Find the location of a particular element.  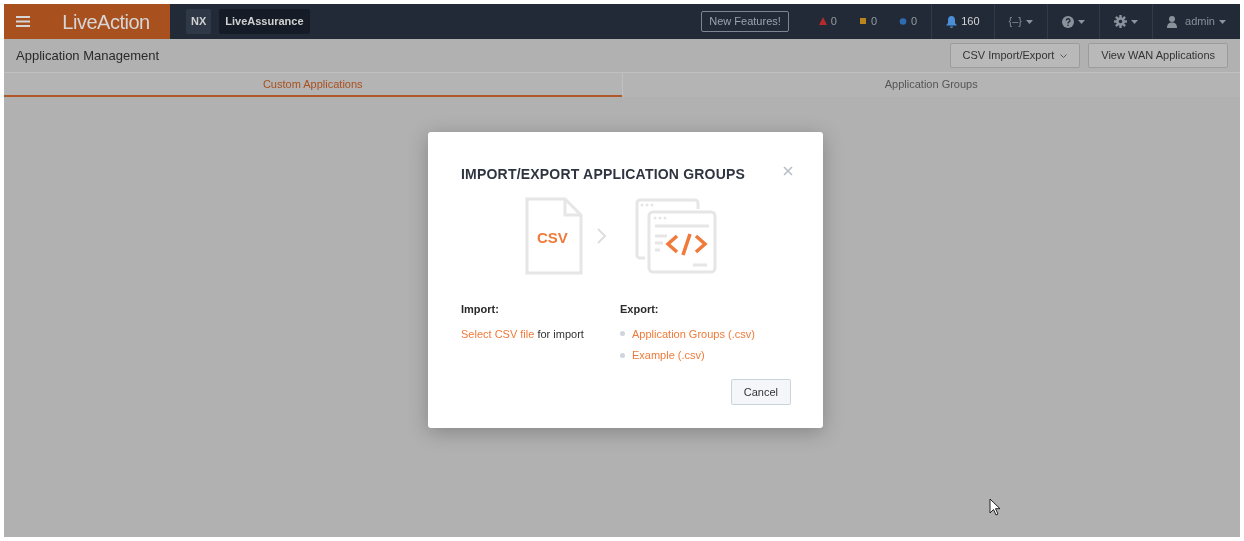

import-heading: Import: is located at coordinates (480, 309).